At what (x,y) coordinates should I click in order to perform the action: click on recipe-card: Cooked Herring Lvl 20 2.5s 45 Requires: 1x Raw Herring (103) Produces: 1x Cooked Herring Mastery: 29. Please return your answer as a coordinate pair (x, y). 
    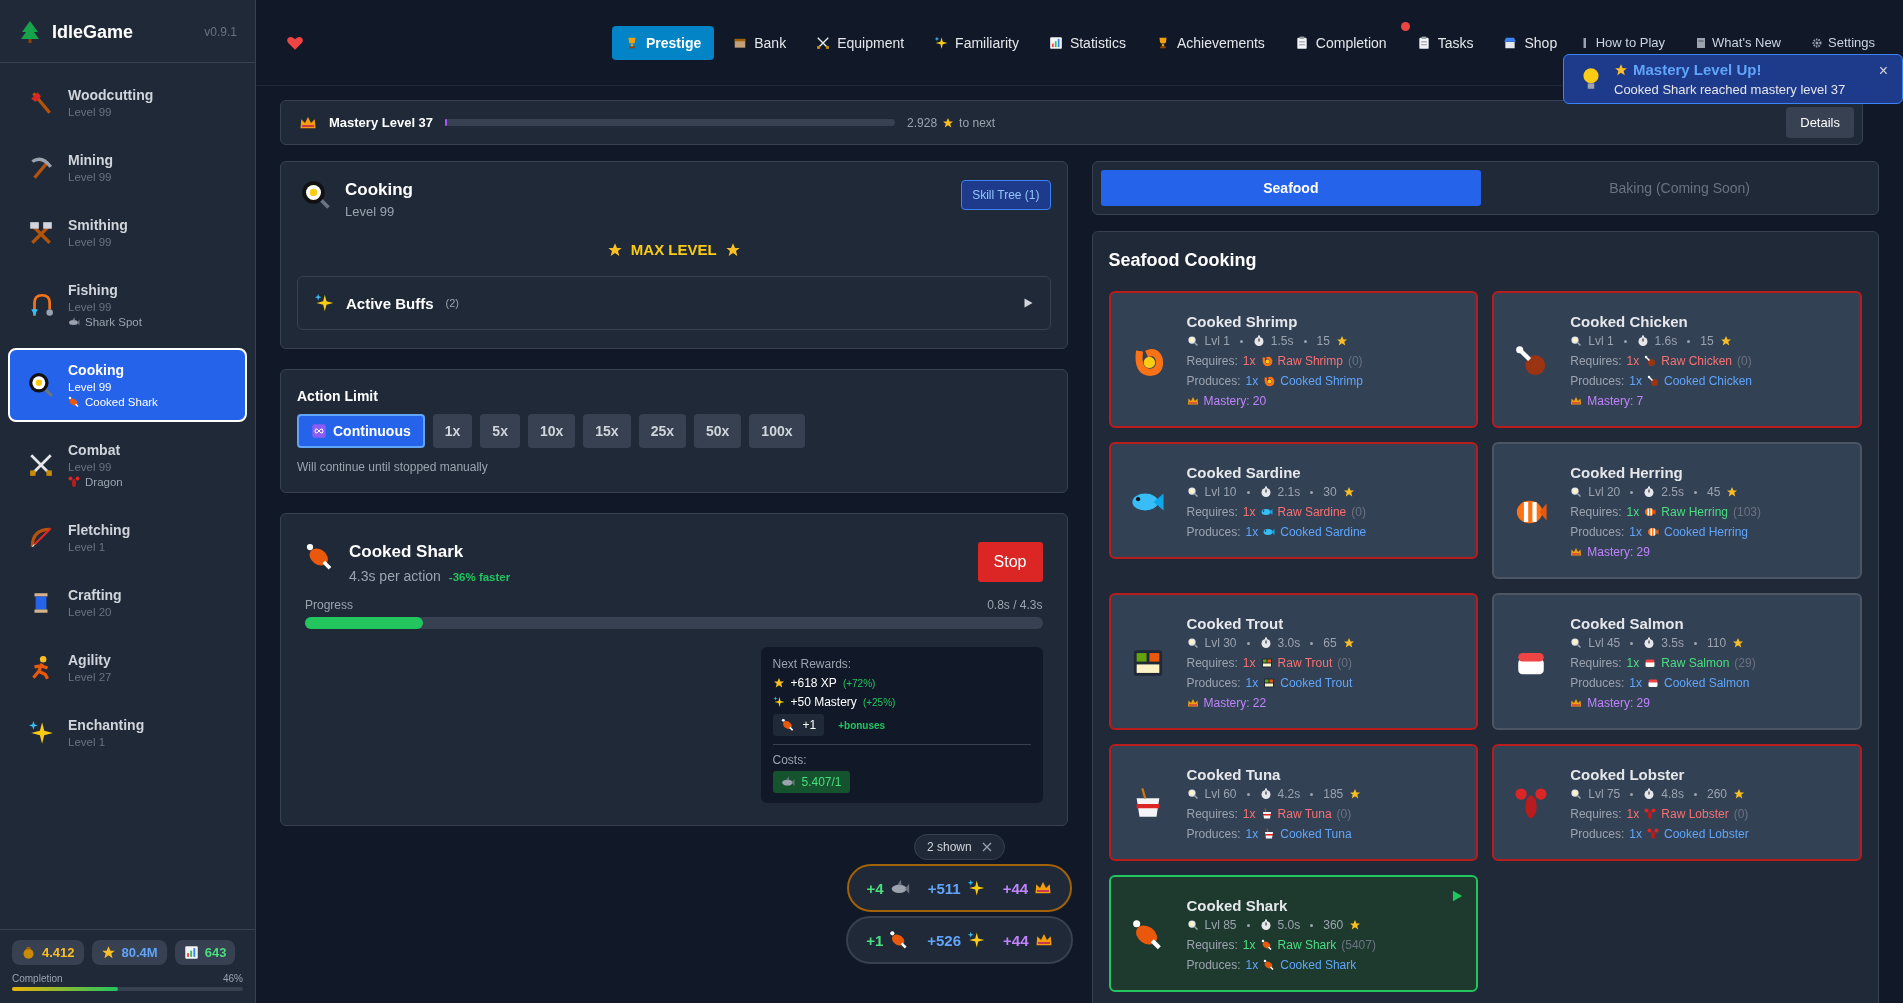
    Looking at the image, I should click on (1677, 510).